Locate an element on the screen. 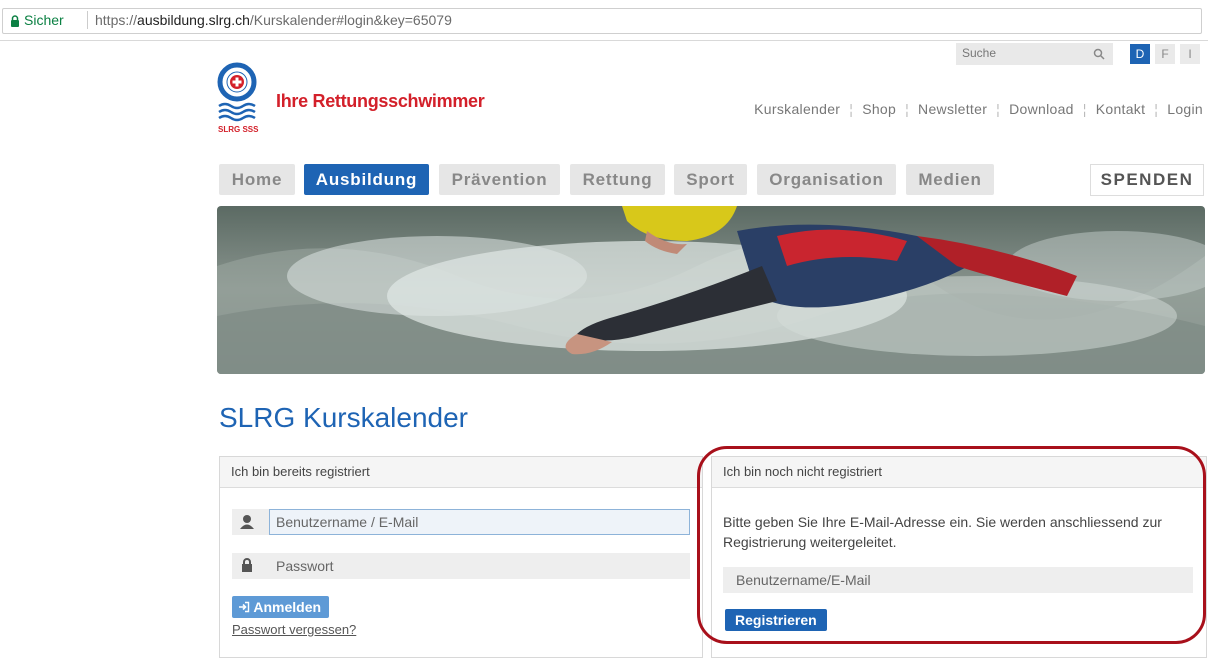  language-de: D is located at coordinates (1140, 54).